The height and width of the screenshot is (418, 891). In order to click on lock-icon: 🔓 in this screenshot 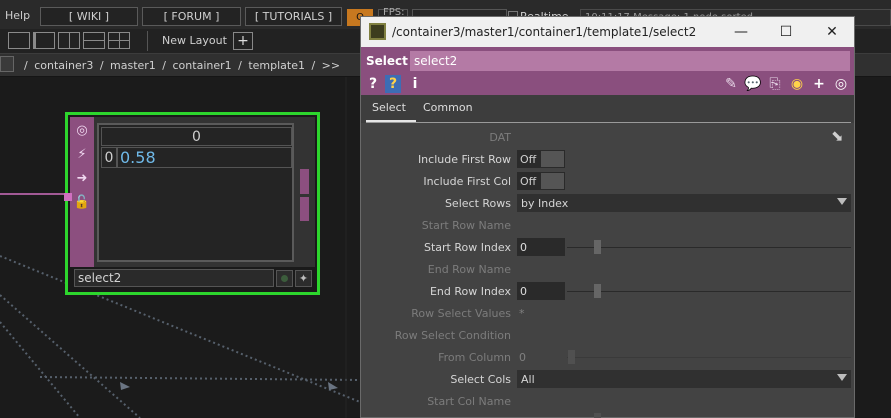, I will do `click(82, 202)`.